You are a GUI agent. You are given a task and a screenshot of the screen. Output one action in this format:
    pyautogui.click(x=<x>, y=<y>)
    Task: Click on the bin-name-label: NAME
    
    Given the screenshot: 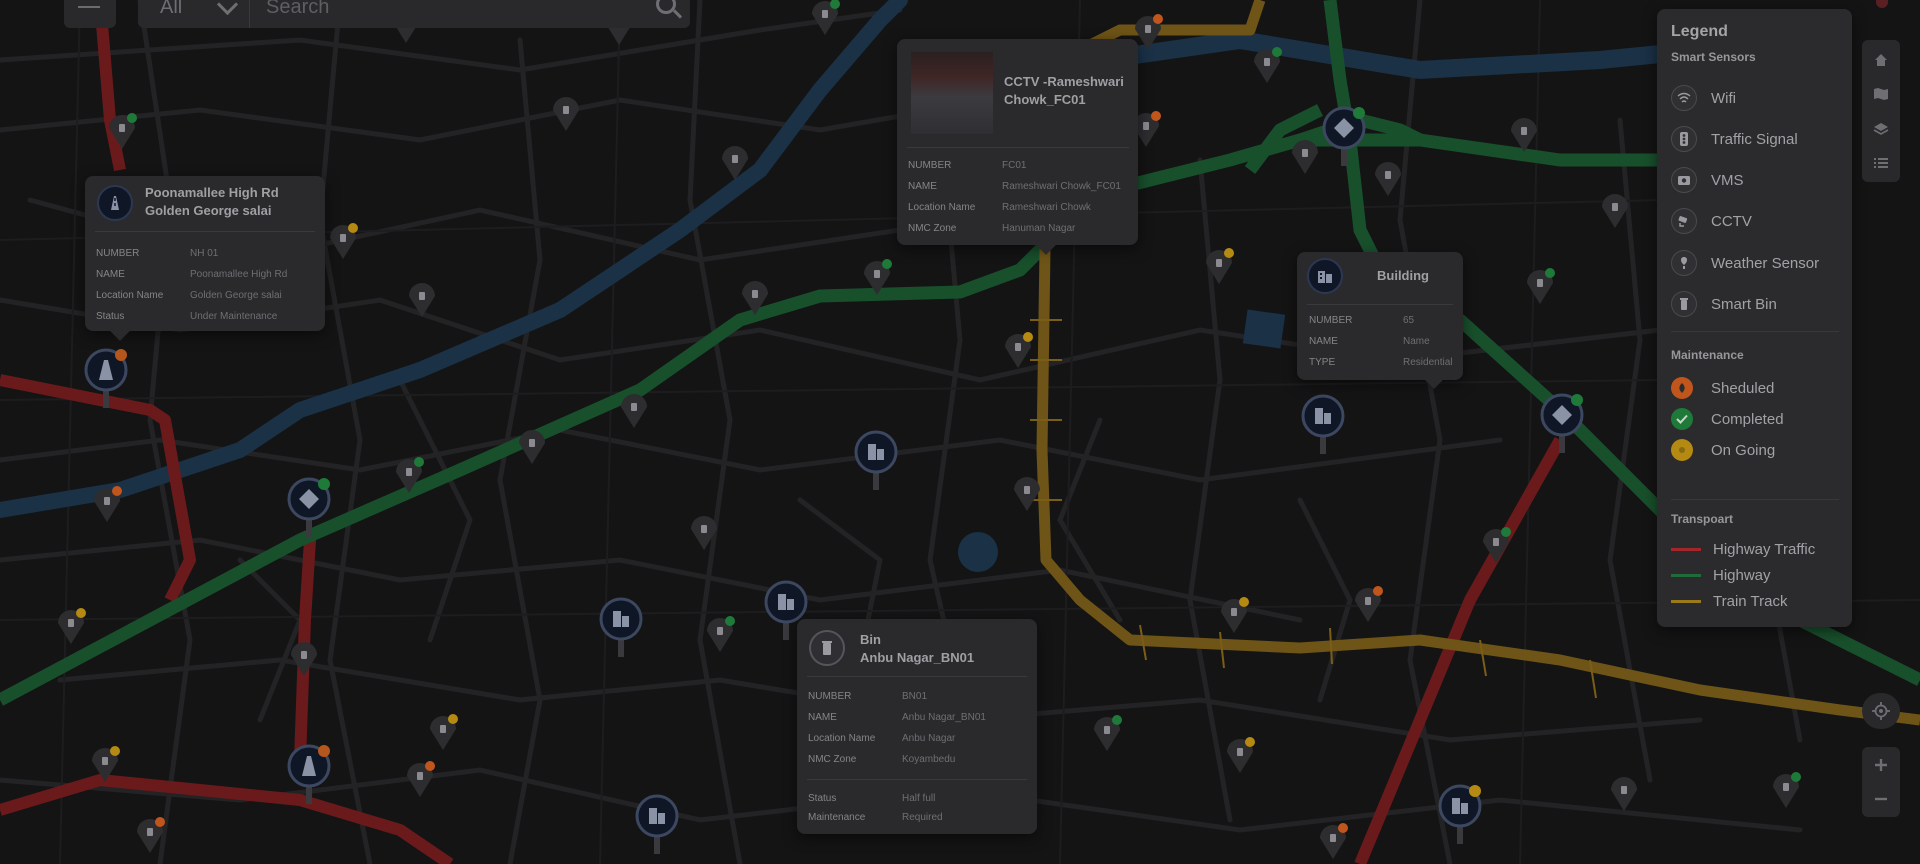 What is the action you would take?
    pyautogui.click(x=822, y=717)
    